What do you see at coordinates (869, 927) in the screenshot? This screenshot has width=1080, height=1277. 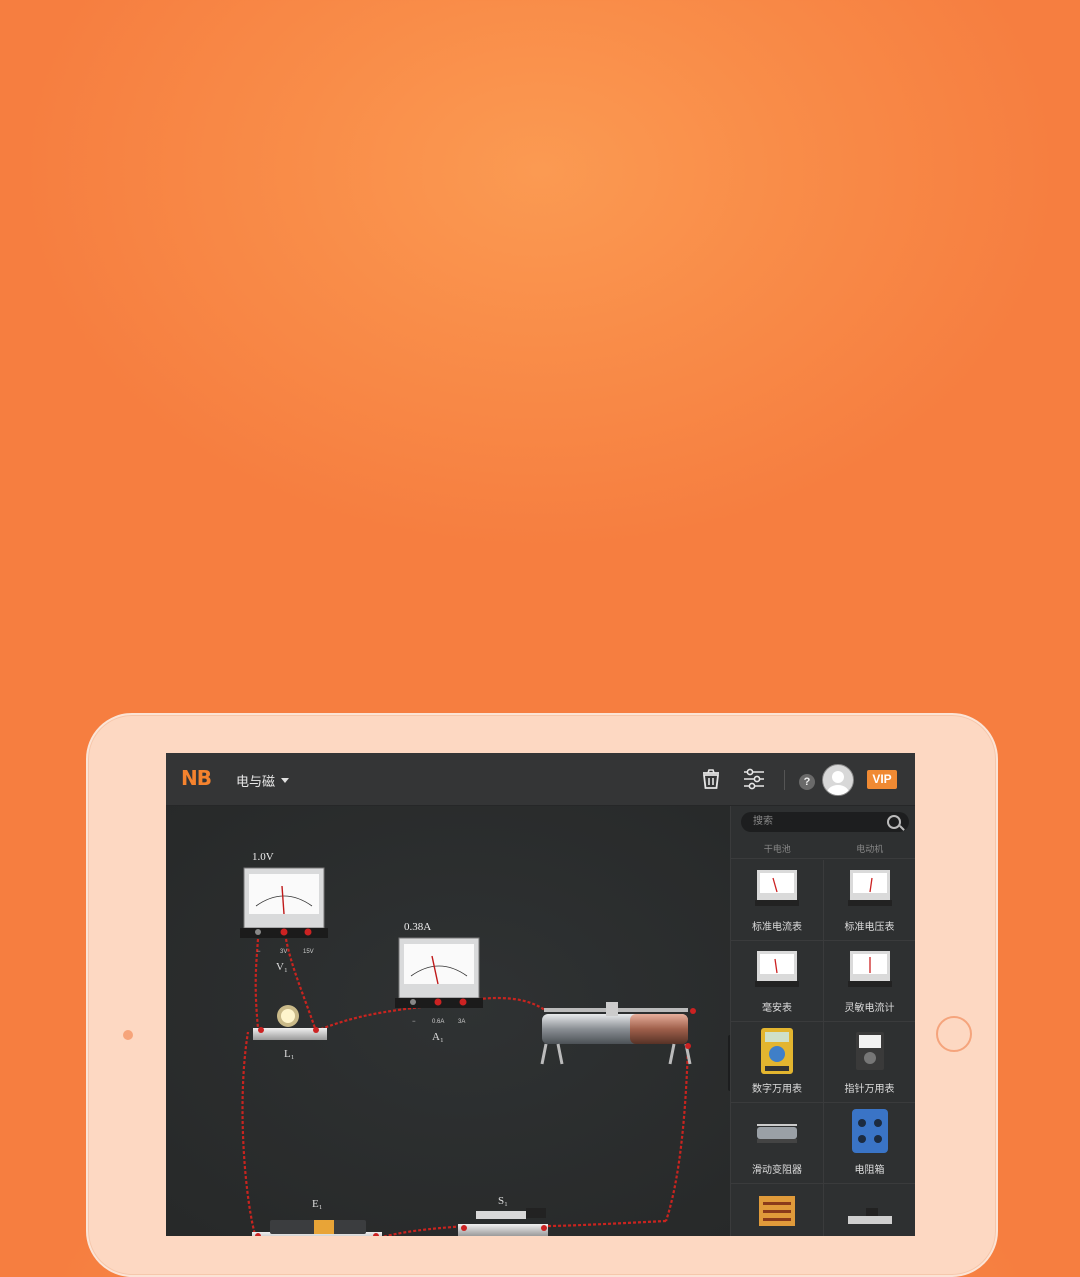 I see `component-label: 标准电压表` at bounding box center [869, 927].